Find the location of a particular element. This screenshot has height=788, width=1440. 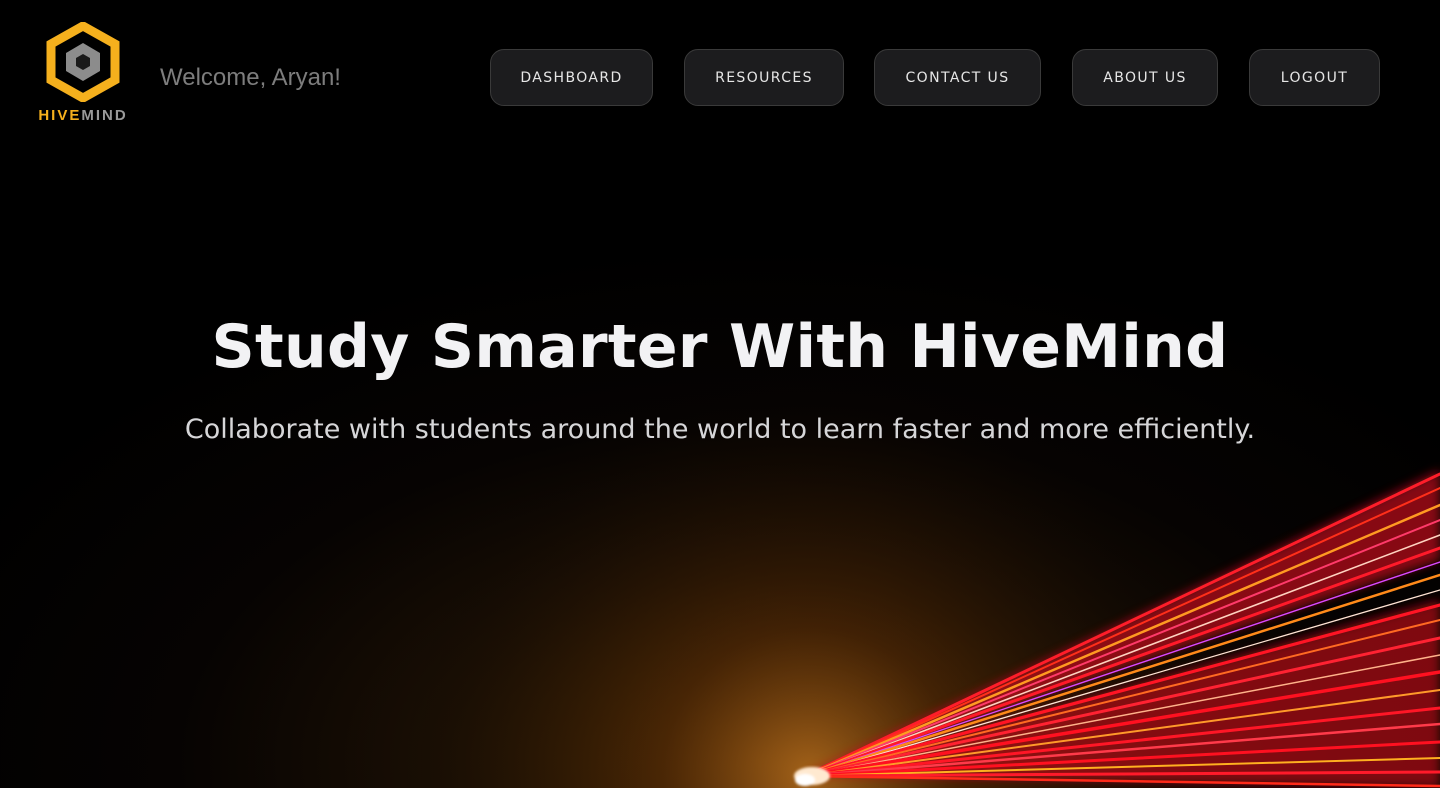

nav-logout-button: LOGOUT is located at coordinates (1314, 77).